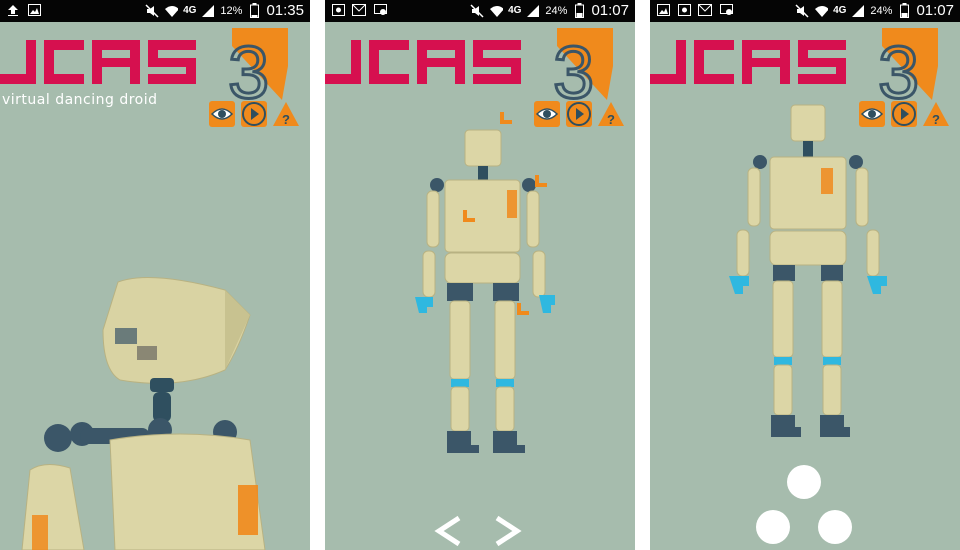 The width and height of the screenshot is (960, 550). What do you see at coordinates (231, 10) in the screenshot?
I see `battery-percent: 12%` at bounding box center [231, 10].